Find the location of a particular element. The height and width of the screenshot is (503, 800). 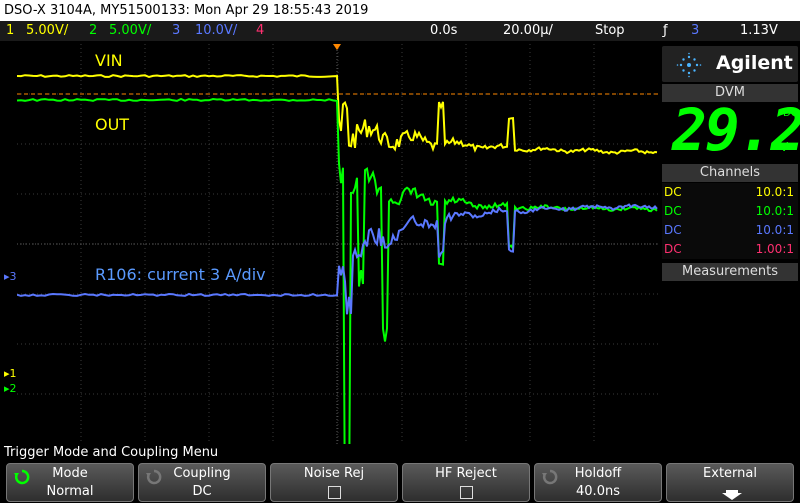

mode-label: Mode is located at coordinates (70, 473).